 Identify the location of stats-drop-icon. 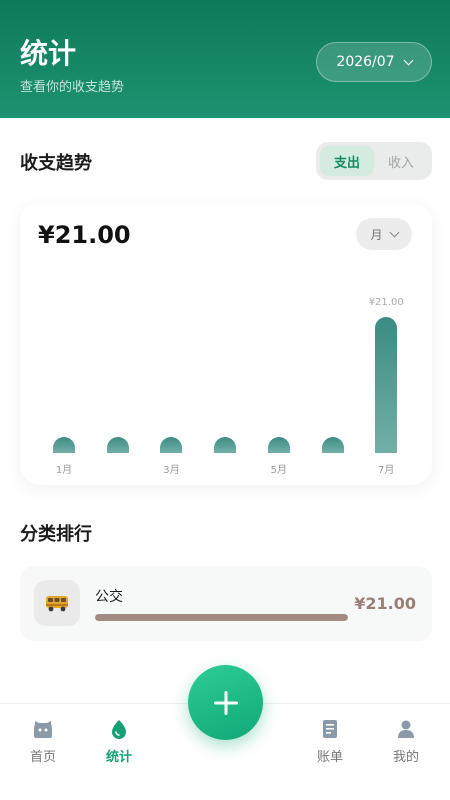
(119, 729).